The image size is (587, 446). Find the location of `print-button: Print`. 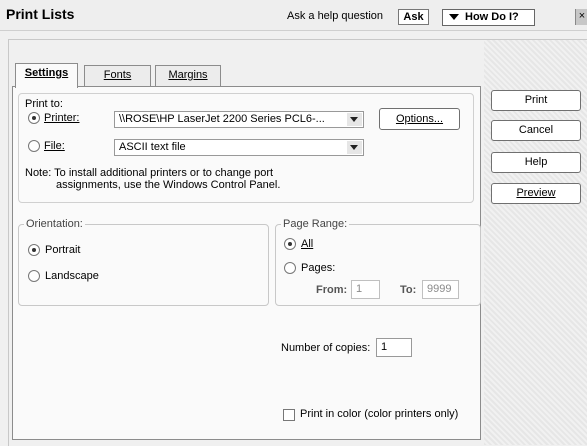

print-button: Print is located at coordinates (536, 100).